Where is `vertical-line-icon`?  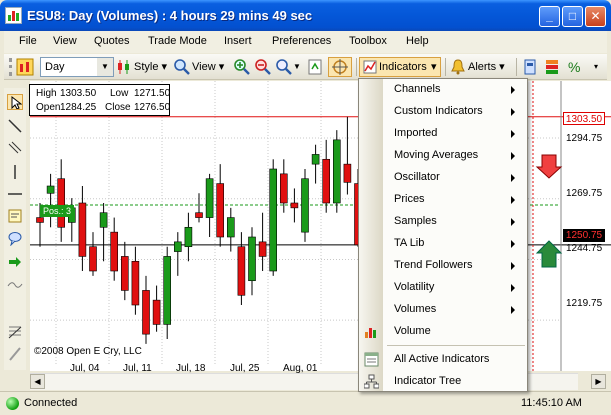 vertical-line-icon is located at coordinates (15, 172).